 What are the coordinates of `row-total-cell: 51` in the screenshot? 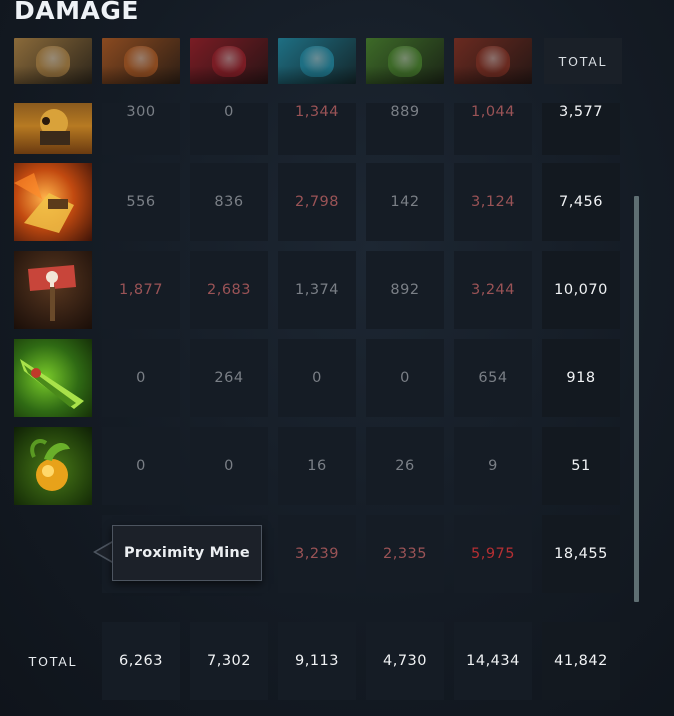 It's located at (581, 466).